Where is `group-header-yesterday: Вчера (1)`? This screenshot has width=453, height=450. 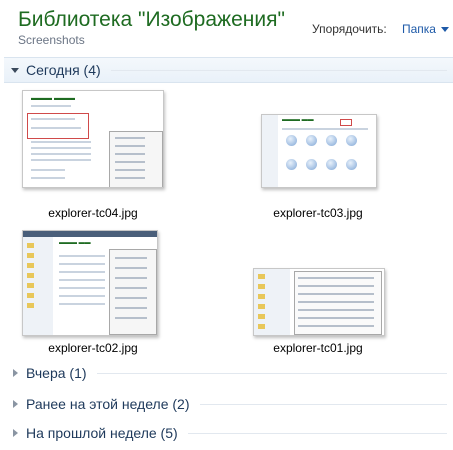 group-header-yesterday: Вчера (1) is located at coordinates (228, 373).